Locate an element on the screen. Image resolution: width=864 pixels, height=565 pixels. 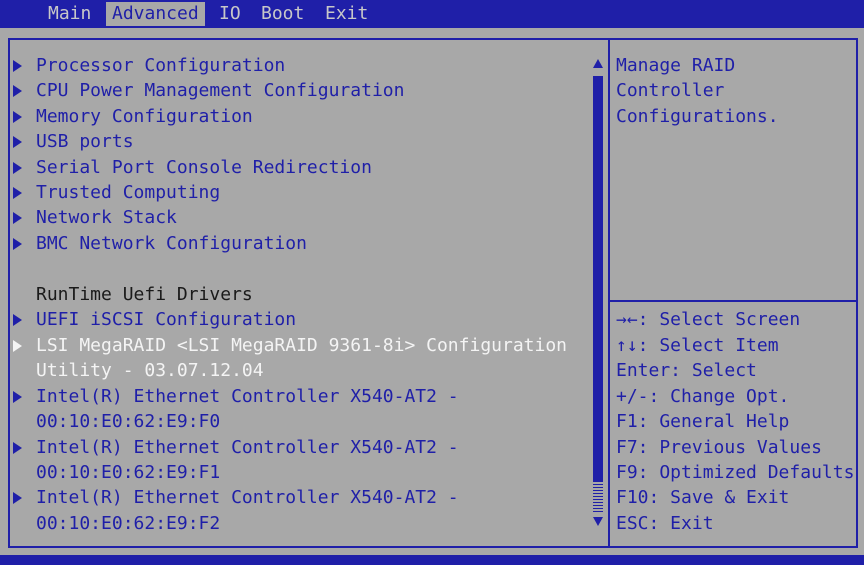
list-item-label: Memory Configuration is located at coordinates (144, 116).